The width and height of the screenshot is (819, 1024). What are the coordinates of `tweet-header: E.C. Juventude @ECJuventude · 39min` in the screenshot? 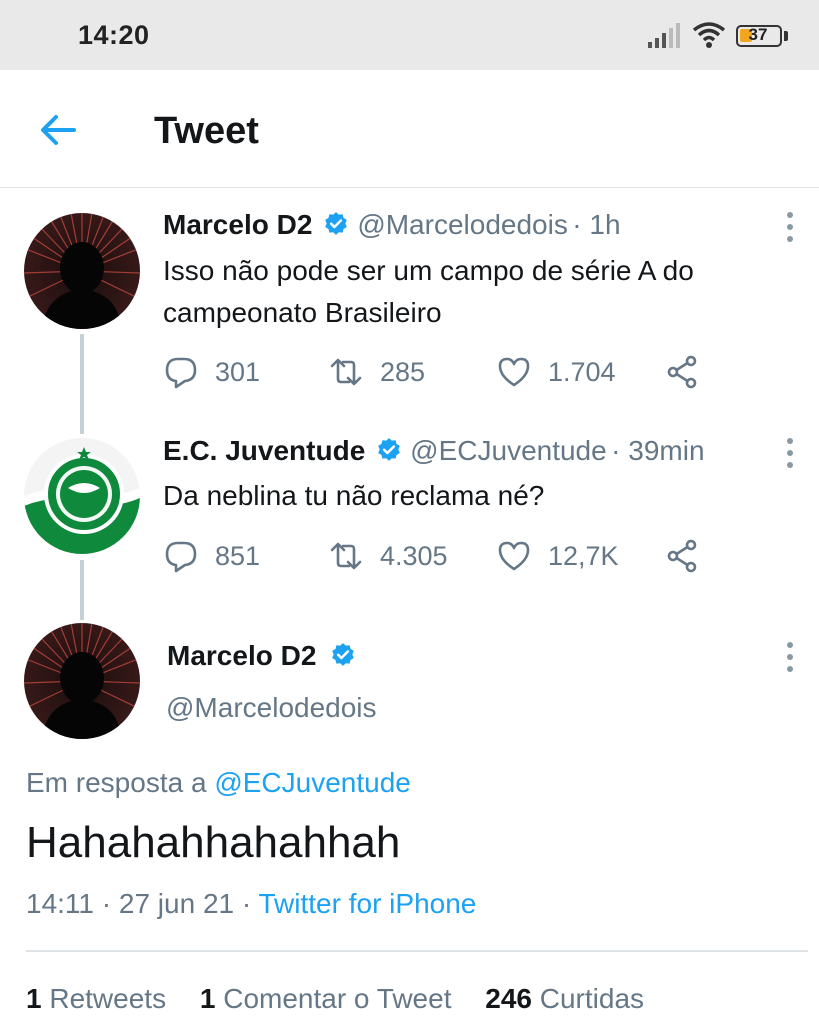 It's located at (434, 451).